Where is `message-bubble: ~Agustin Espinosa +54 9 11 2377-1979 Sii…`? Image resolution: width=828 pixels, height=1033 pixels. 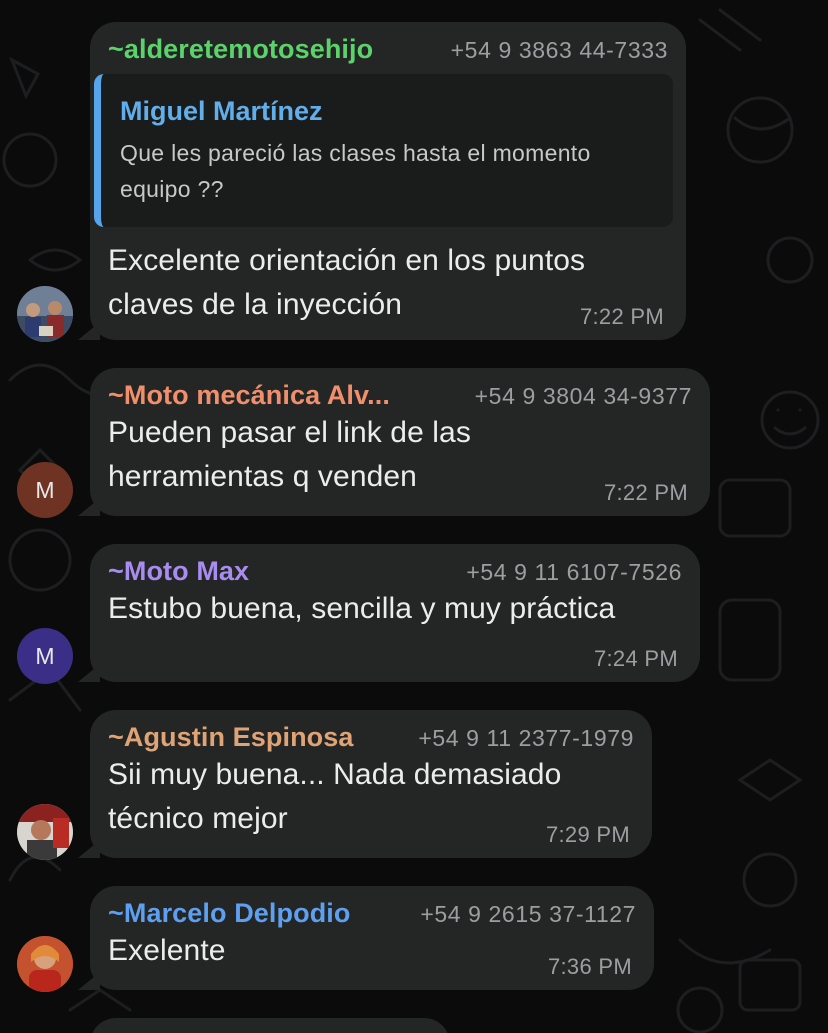
message-bubble: ~Agustin Espinosa +54 9 11 2377-1979 Sii… is located at coordinates (371, 784).